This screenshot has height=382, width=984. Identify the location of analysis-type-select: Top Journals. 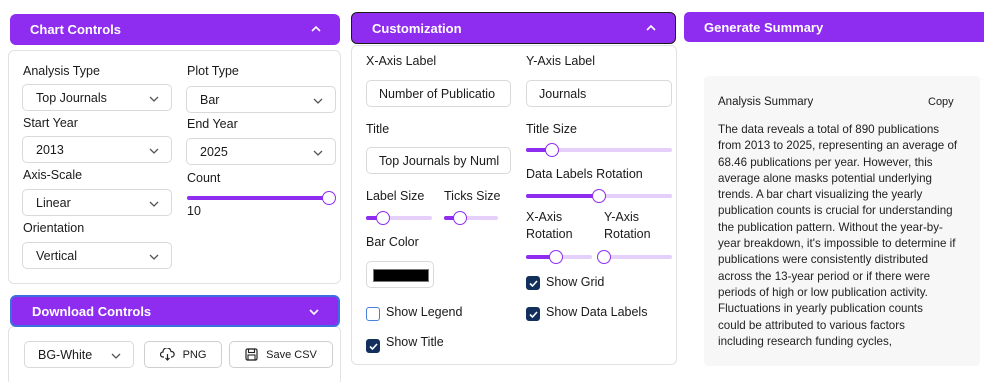
(97, 97).